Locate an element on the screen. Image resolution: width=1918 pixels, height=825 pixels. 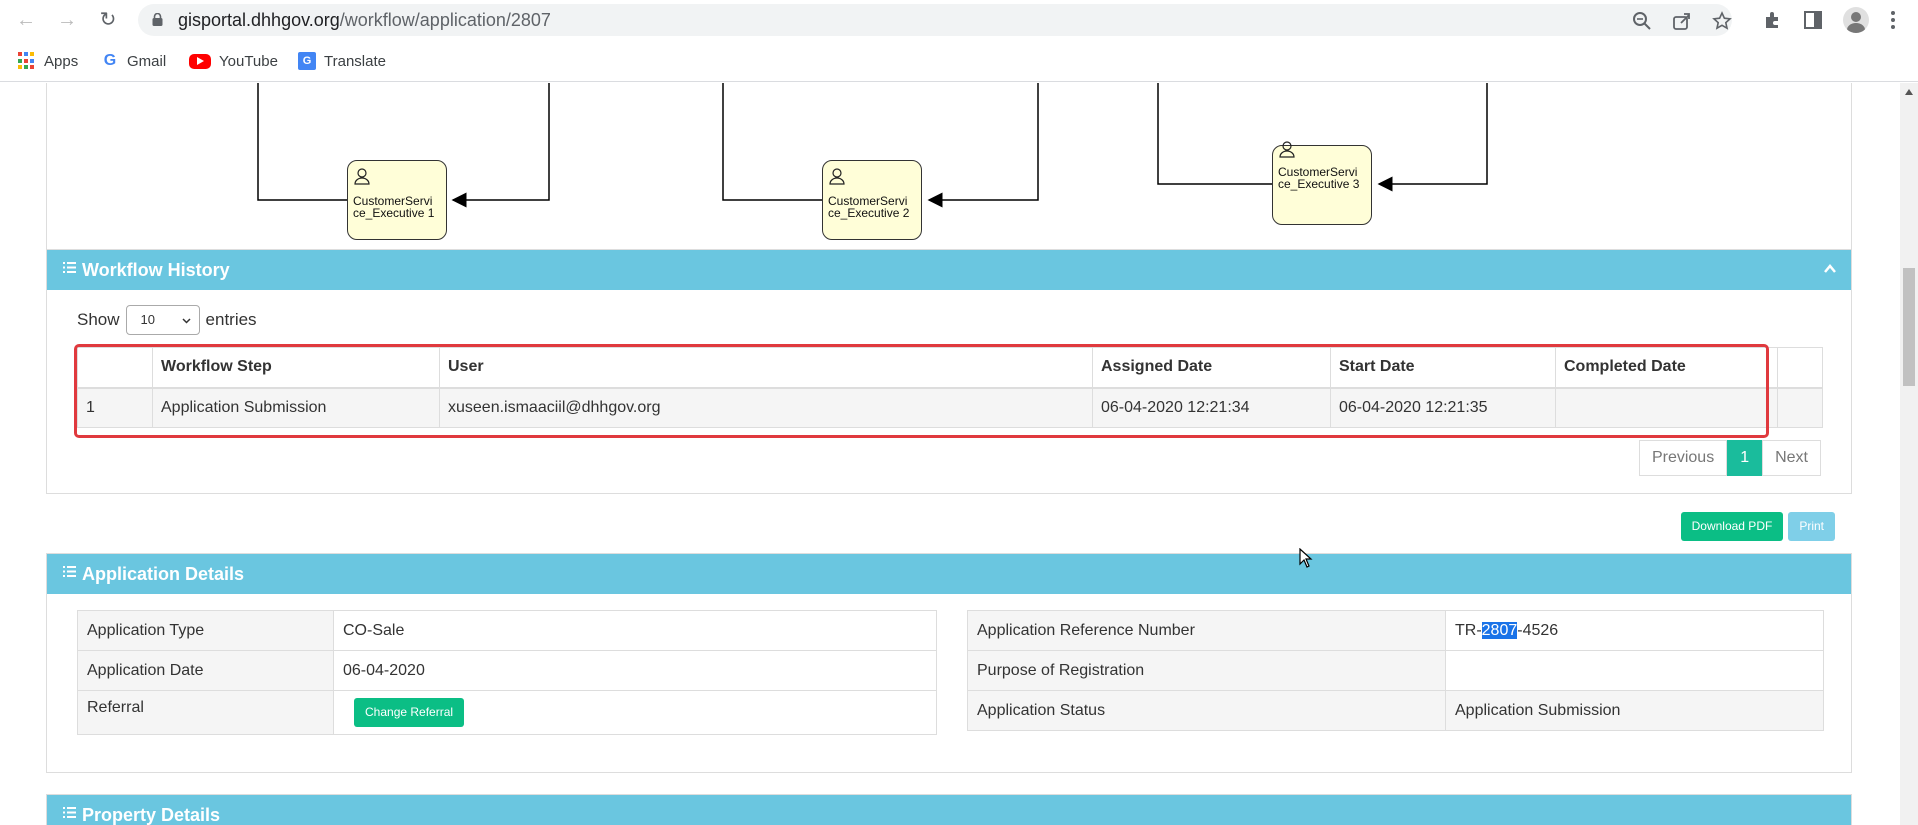
bookmark-star-icon is located at coordinates (1722, 21).